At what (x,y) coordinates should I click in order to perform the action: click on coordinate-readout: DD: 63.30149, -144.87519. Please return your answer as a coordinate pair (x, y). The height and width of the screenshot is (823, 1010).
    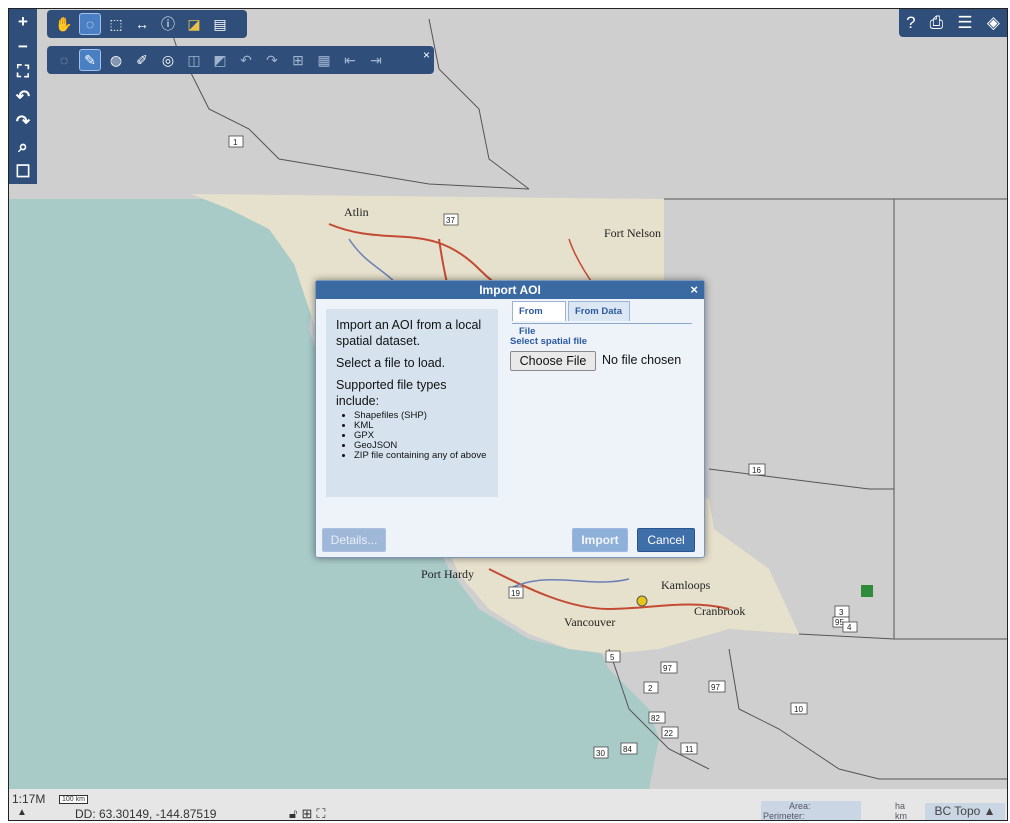
    Looking at the image, I should click on (146, 814).